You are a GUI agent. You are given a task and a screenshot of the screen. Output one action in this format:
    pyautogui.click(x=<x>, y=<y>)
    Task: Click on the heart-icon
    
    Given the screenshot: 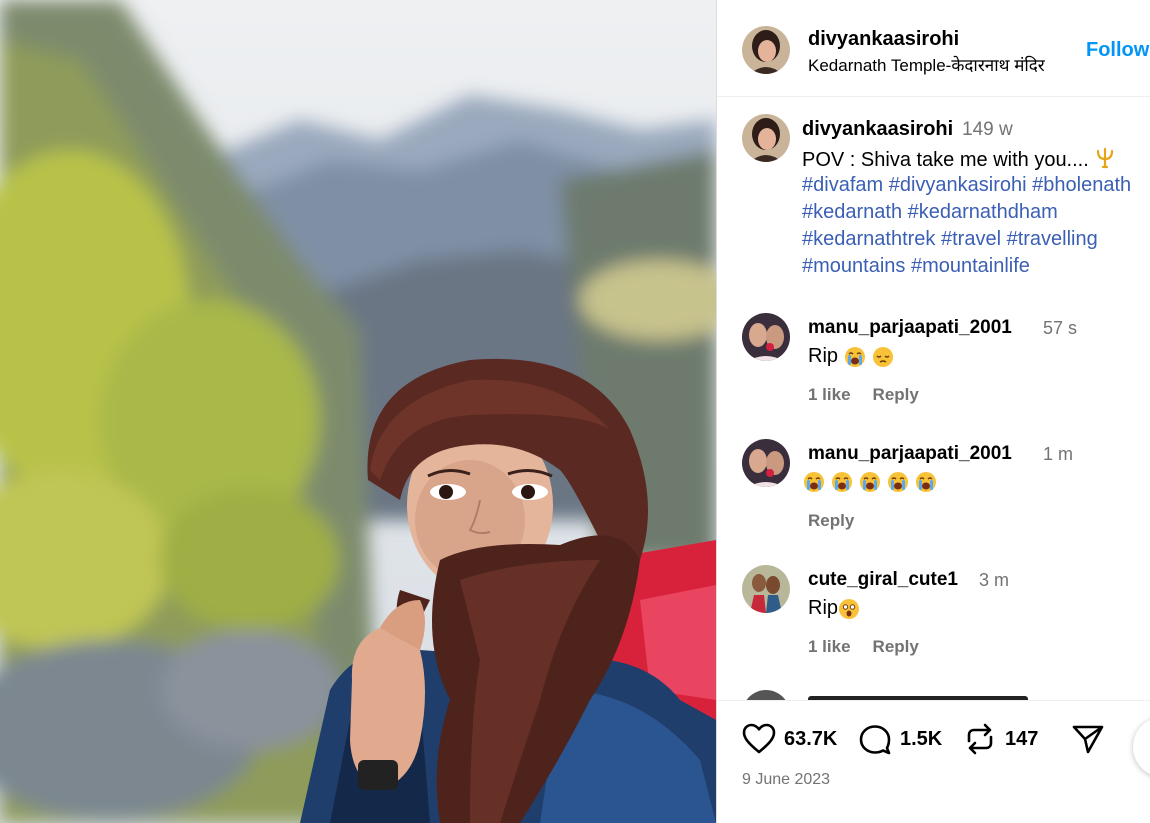 What is the action you would take?
    pyautogui.click(x=759, y=738)
    